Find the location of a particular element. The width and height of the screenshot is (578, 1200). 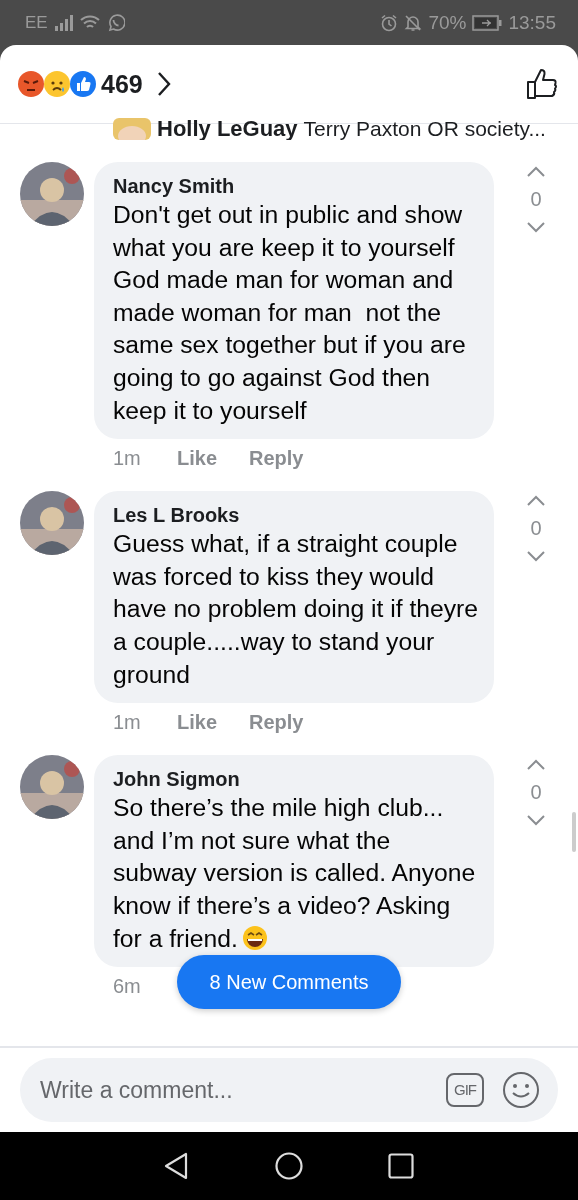

clock-time: 13:55 is located at coordinates (532, 22).